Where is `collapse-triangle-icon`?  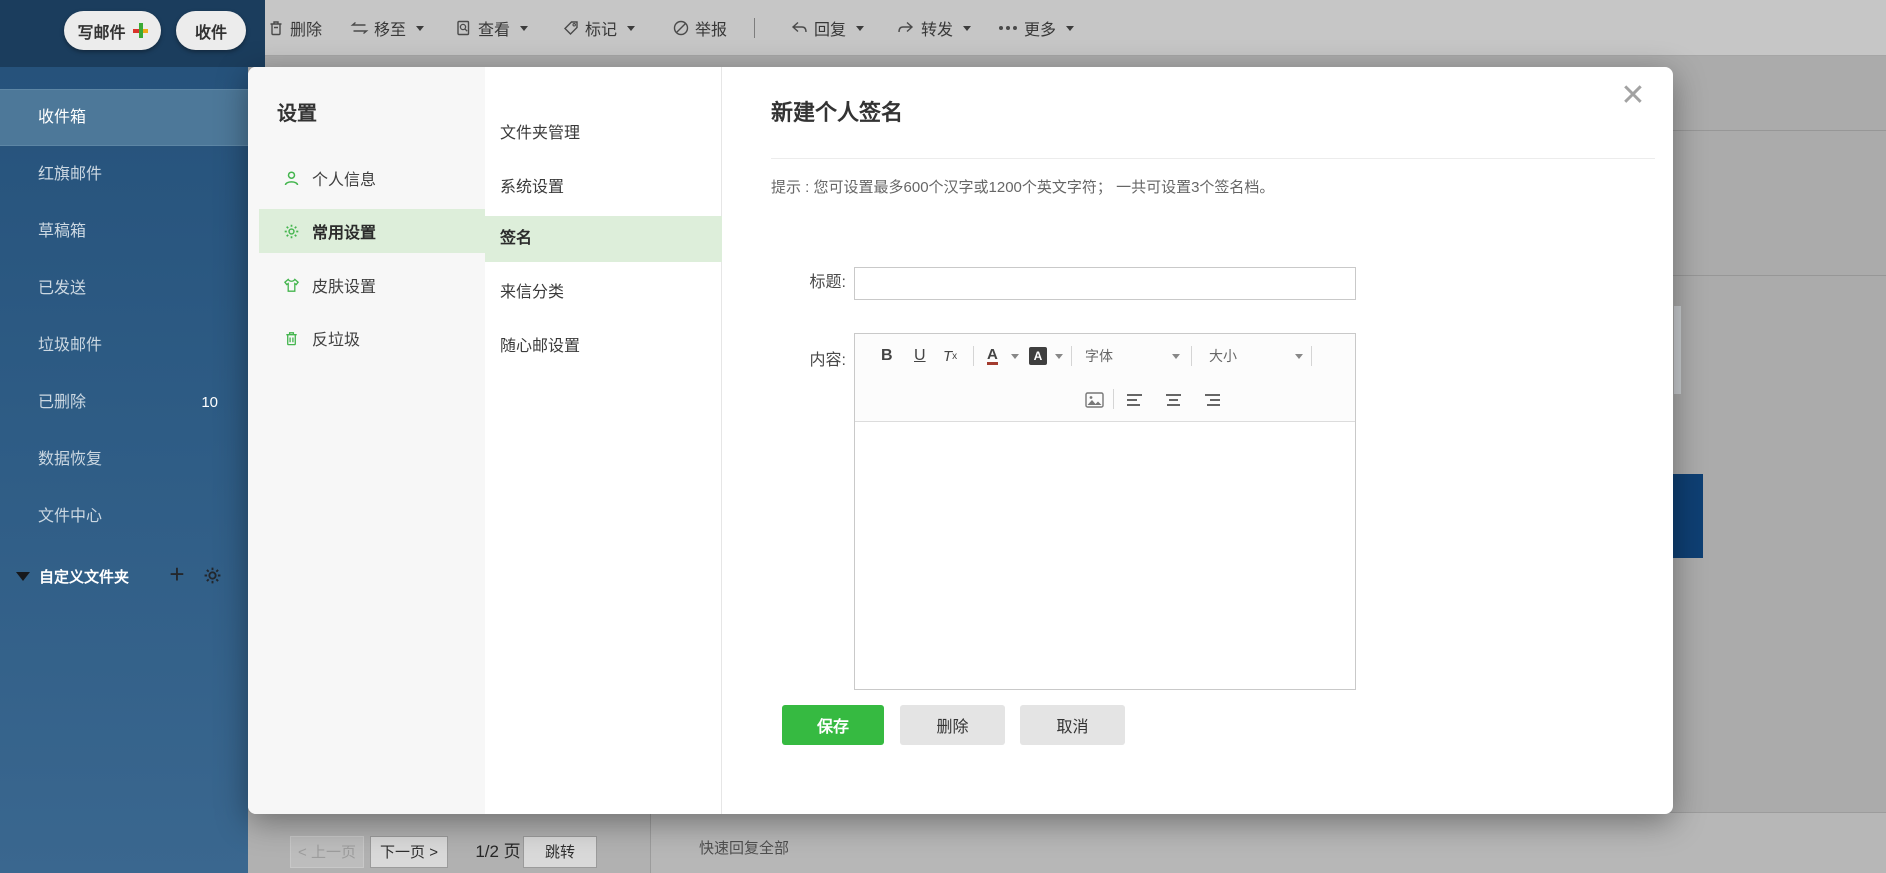 collapse-triangle-icon is located at coordinates (23, 576).